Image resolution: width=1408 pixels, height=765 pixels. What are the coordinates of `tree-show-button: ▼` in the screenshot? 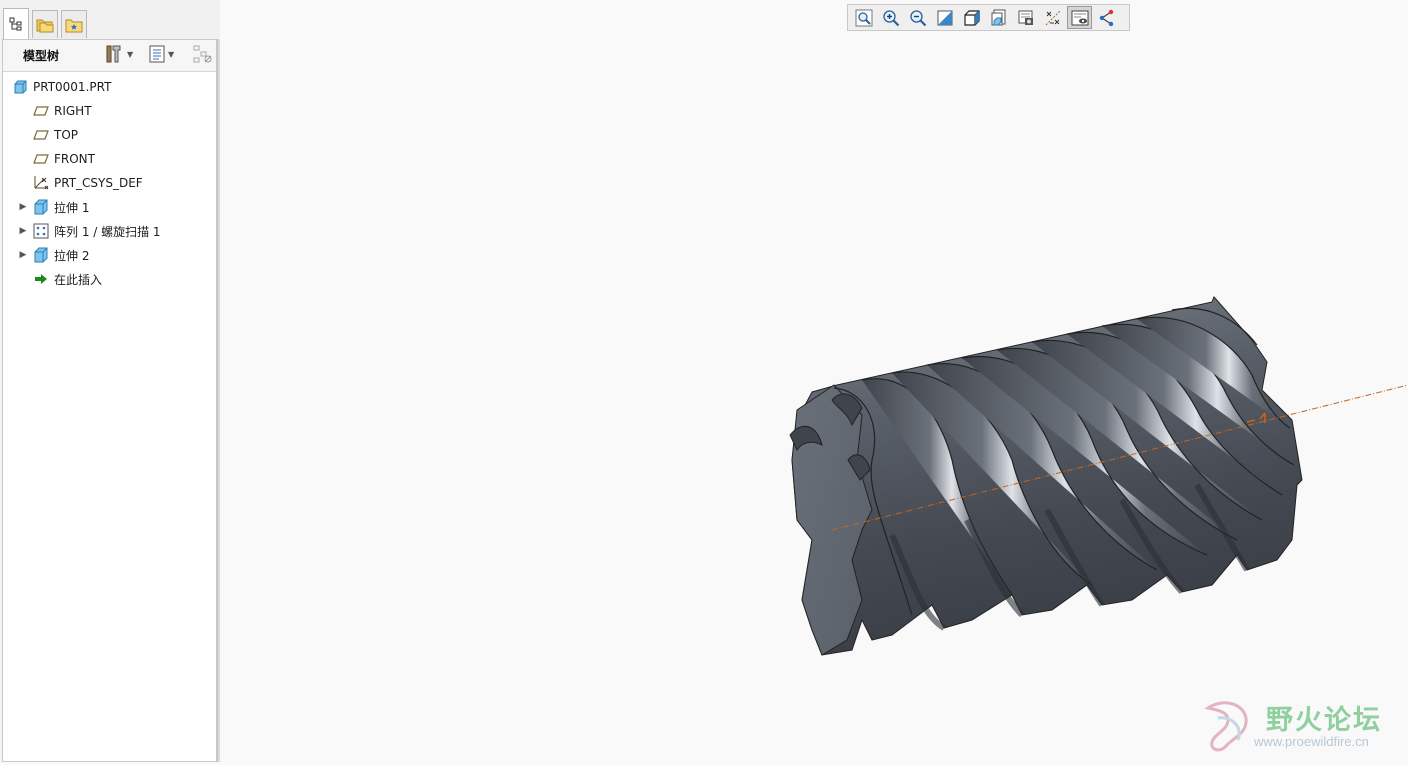 It's located at (161, 54).